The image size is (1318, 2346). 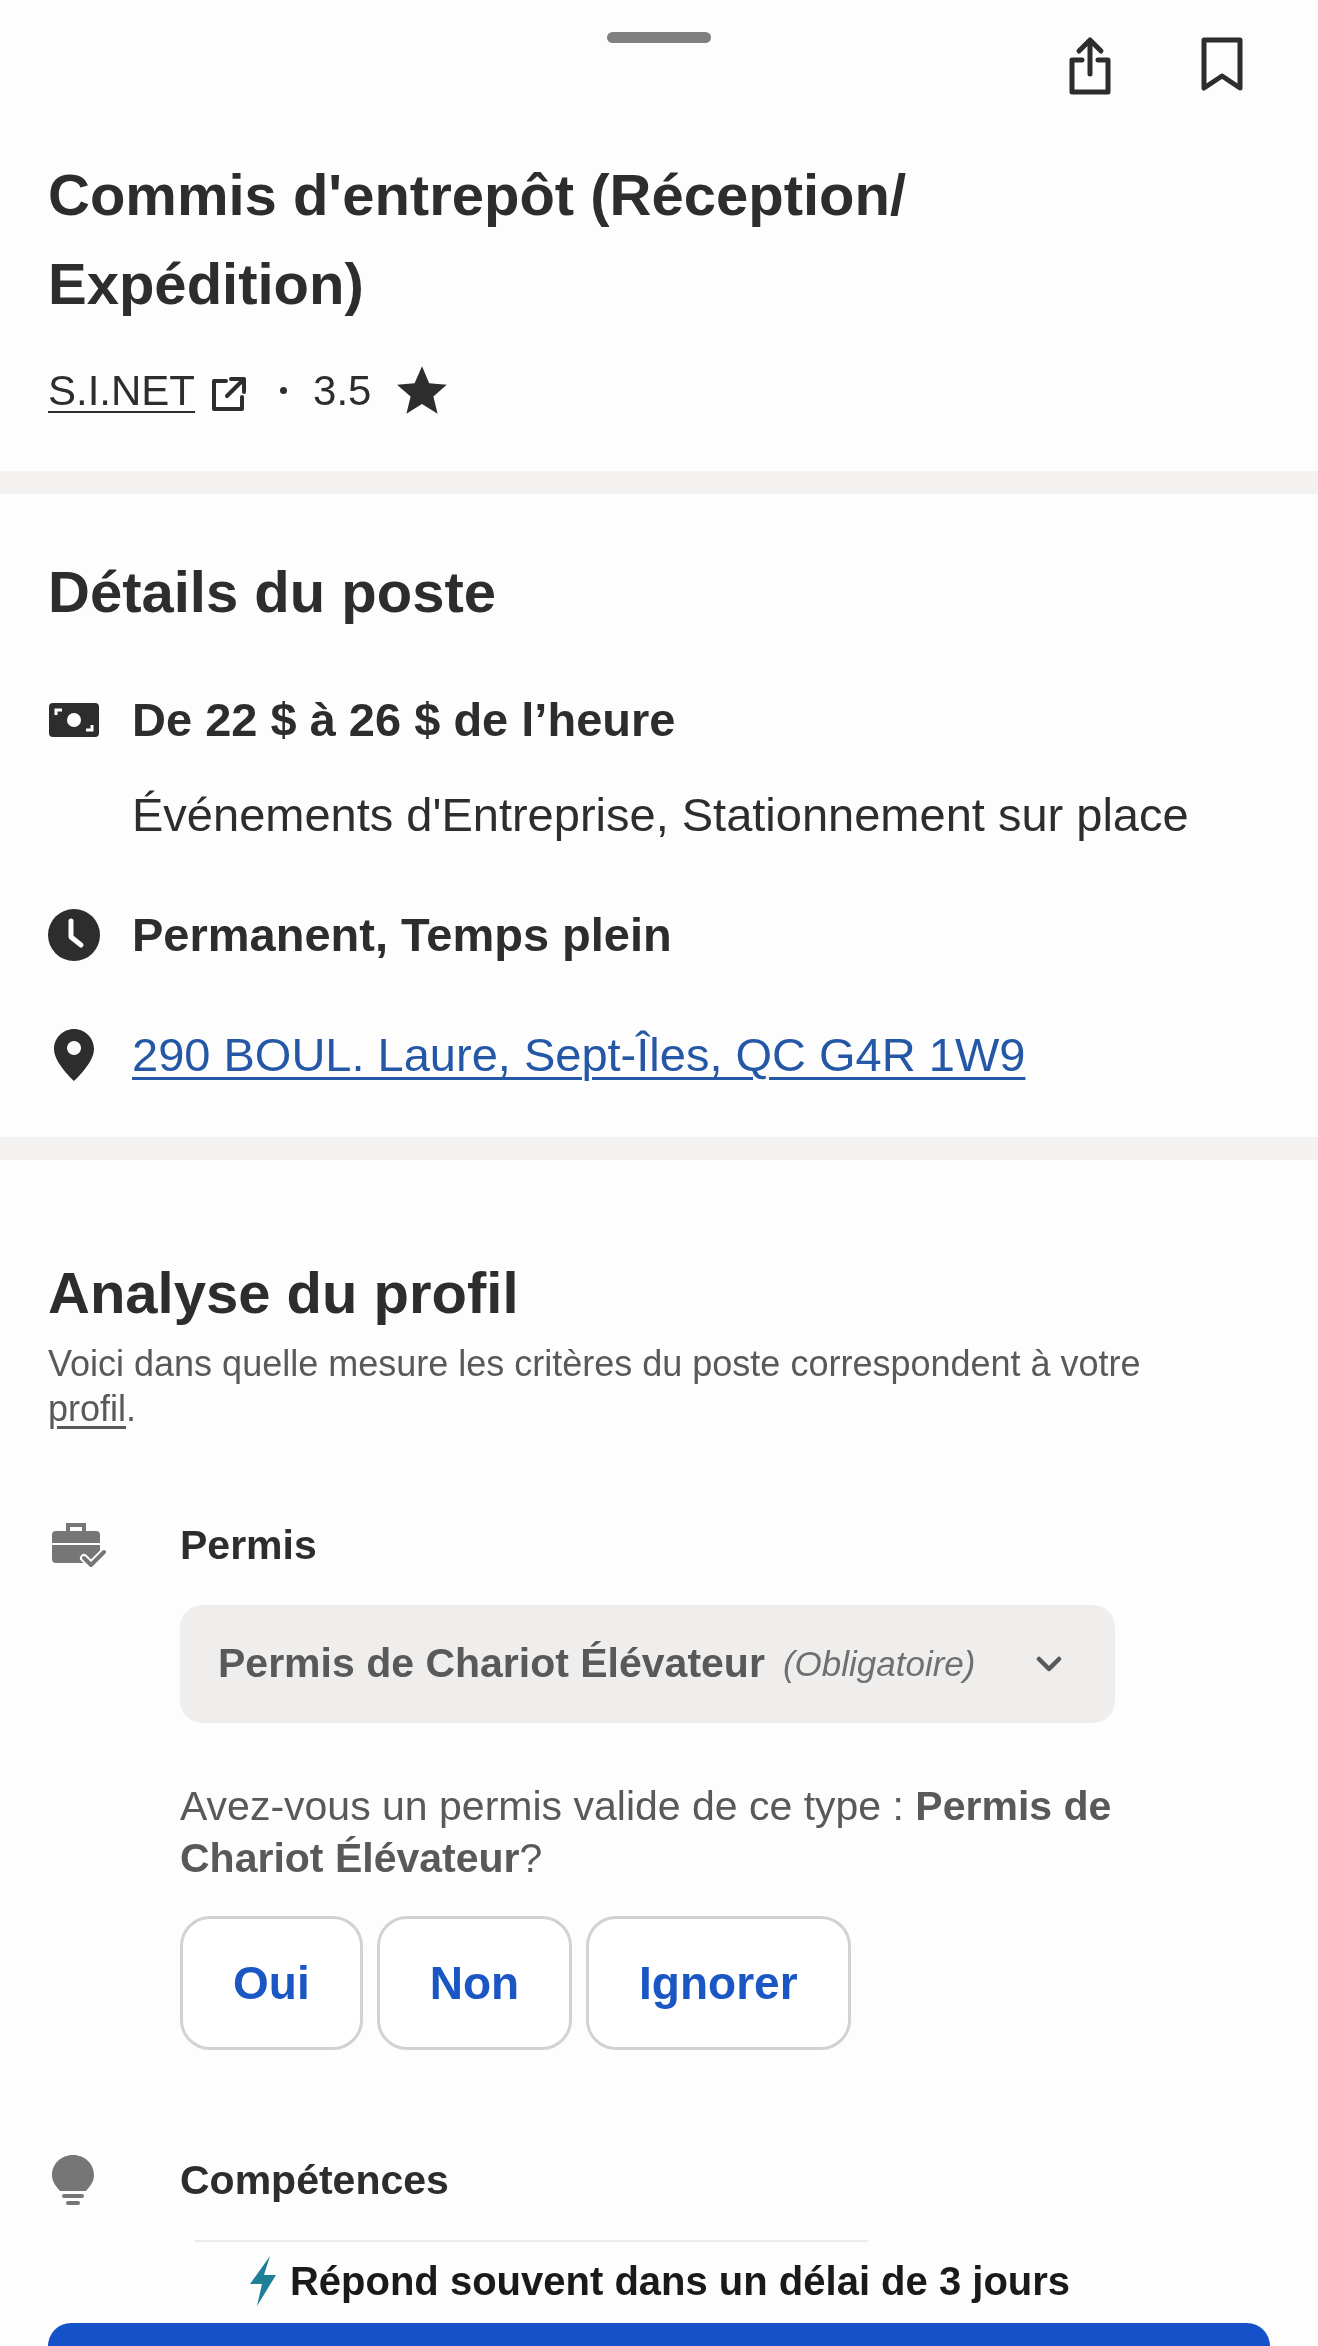 What do you see at coordinates (74, 720) in the screenshot?
I see `banknote-icon` at bounding box center [74, 720].